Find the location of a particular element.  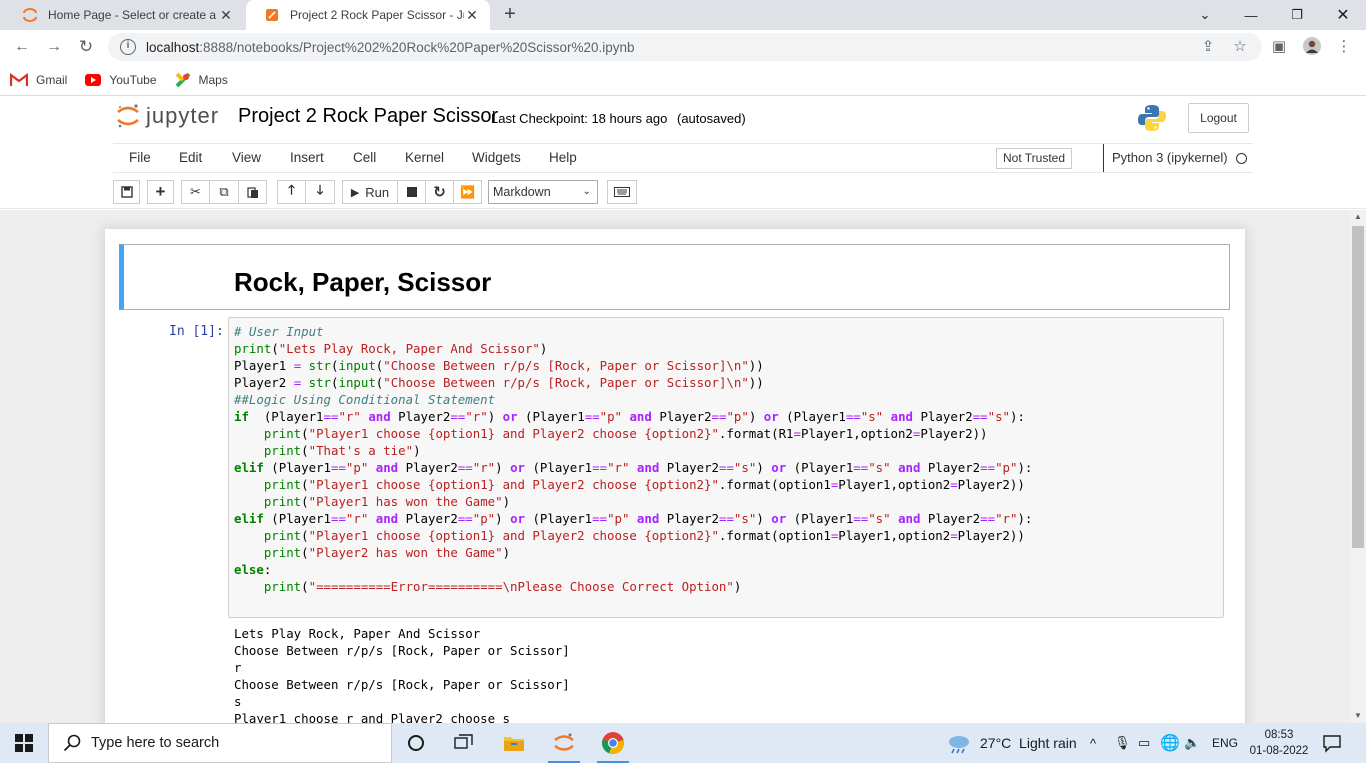

move-down-icon: 🡓 is located at coordinates (320, 192).